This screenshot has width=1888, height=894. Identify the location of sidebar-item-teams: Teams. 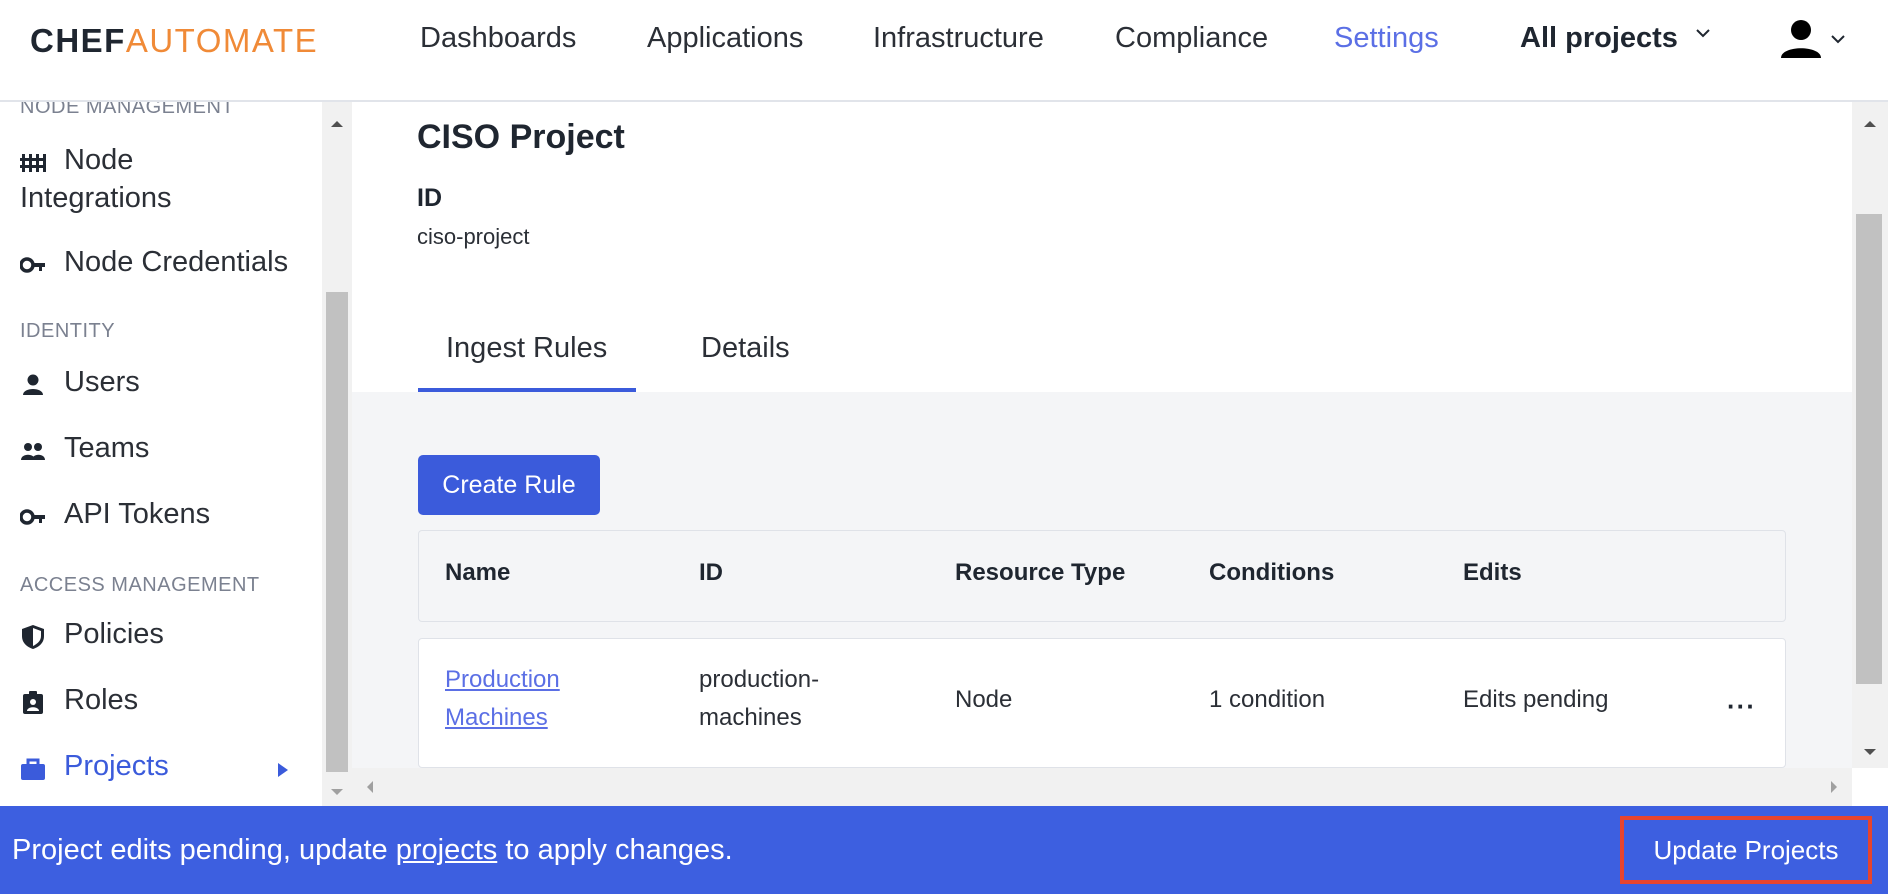
(165, 452).